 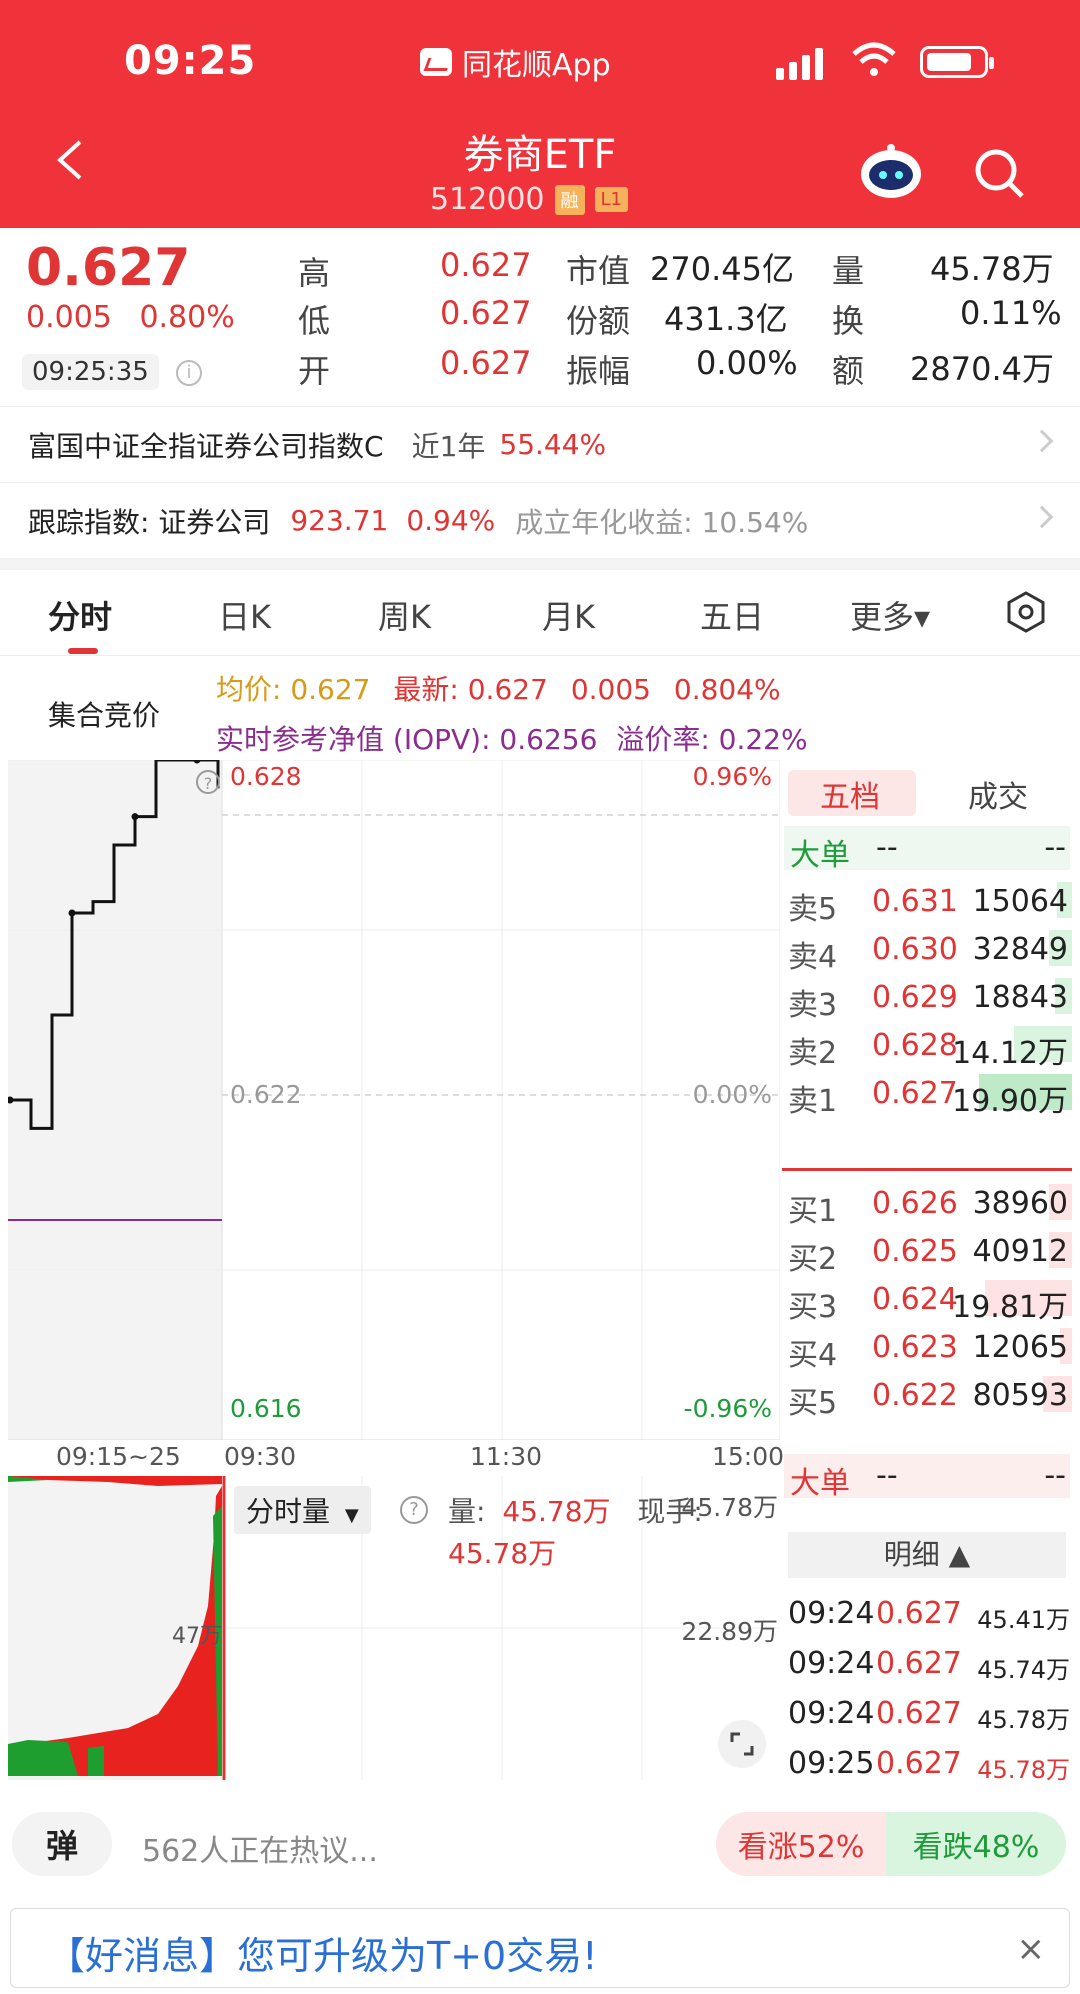 What do you see at coordinates (288, 1511) in the screenshot?
I see `volume-type-label: 分时量` at bounding box center [288, 1511].